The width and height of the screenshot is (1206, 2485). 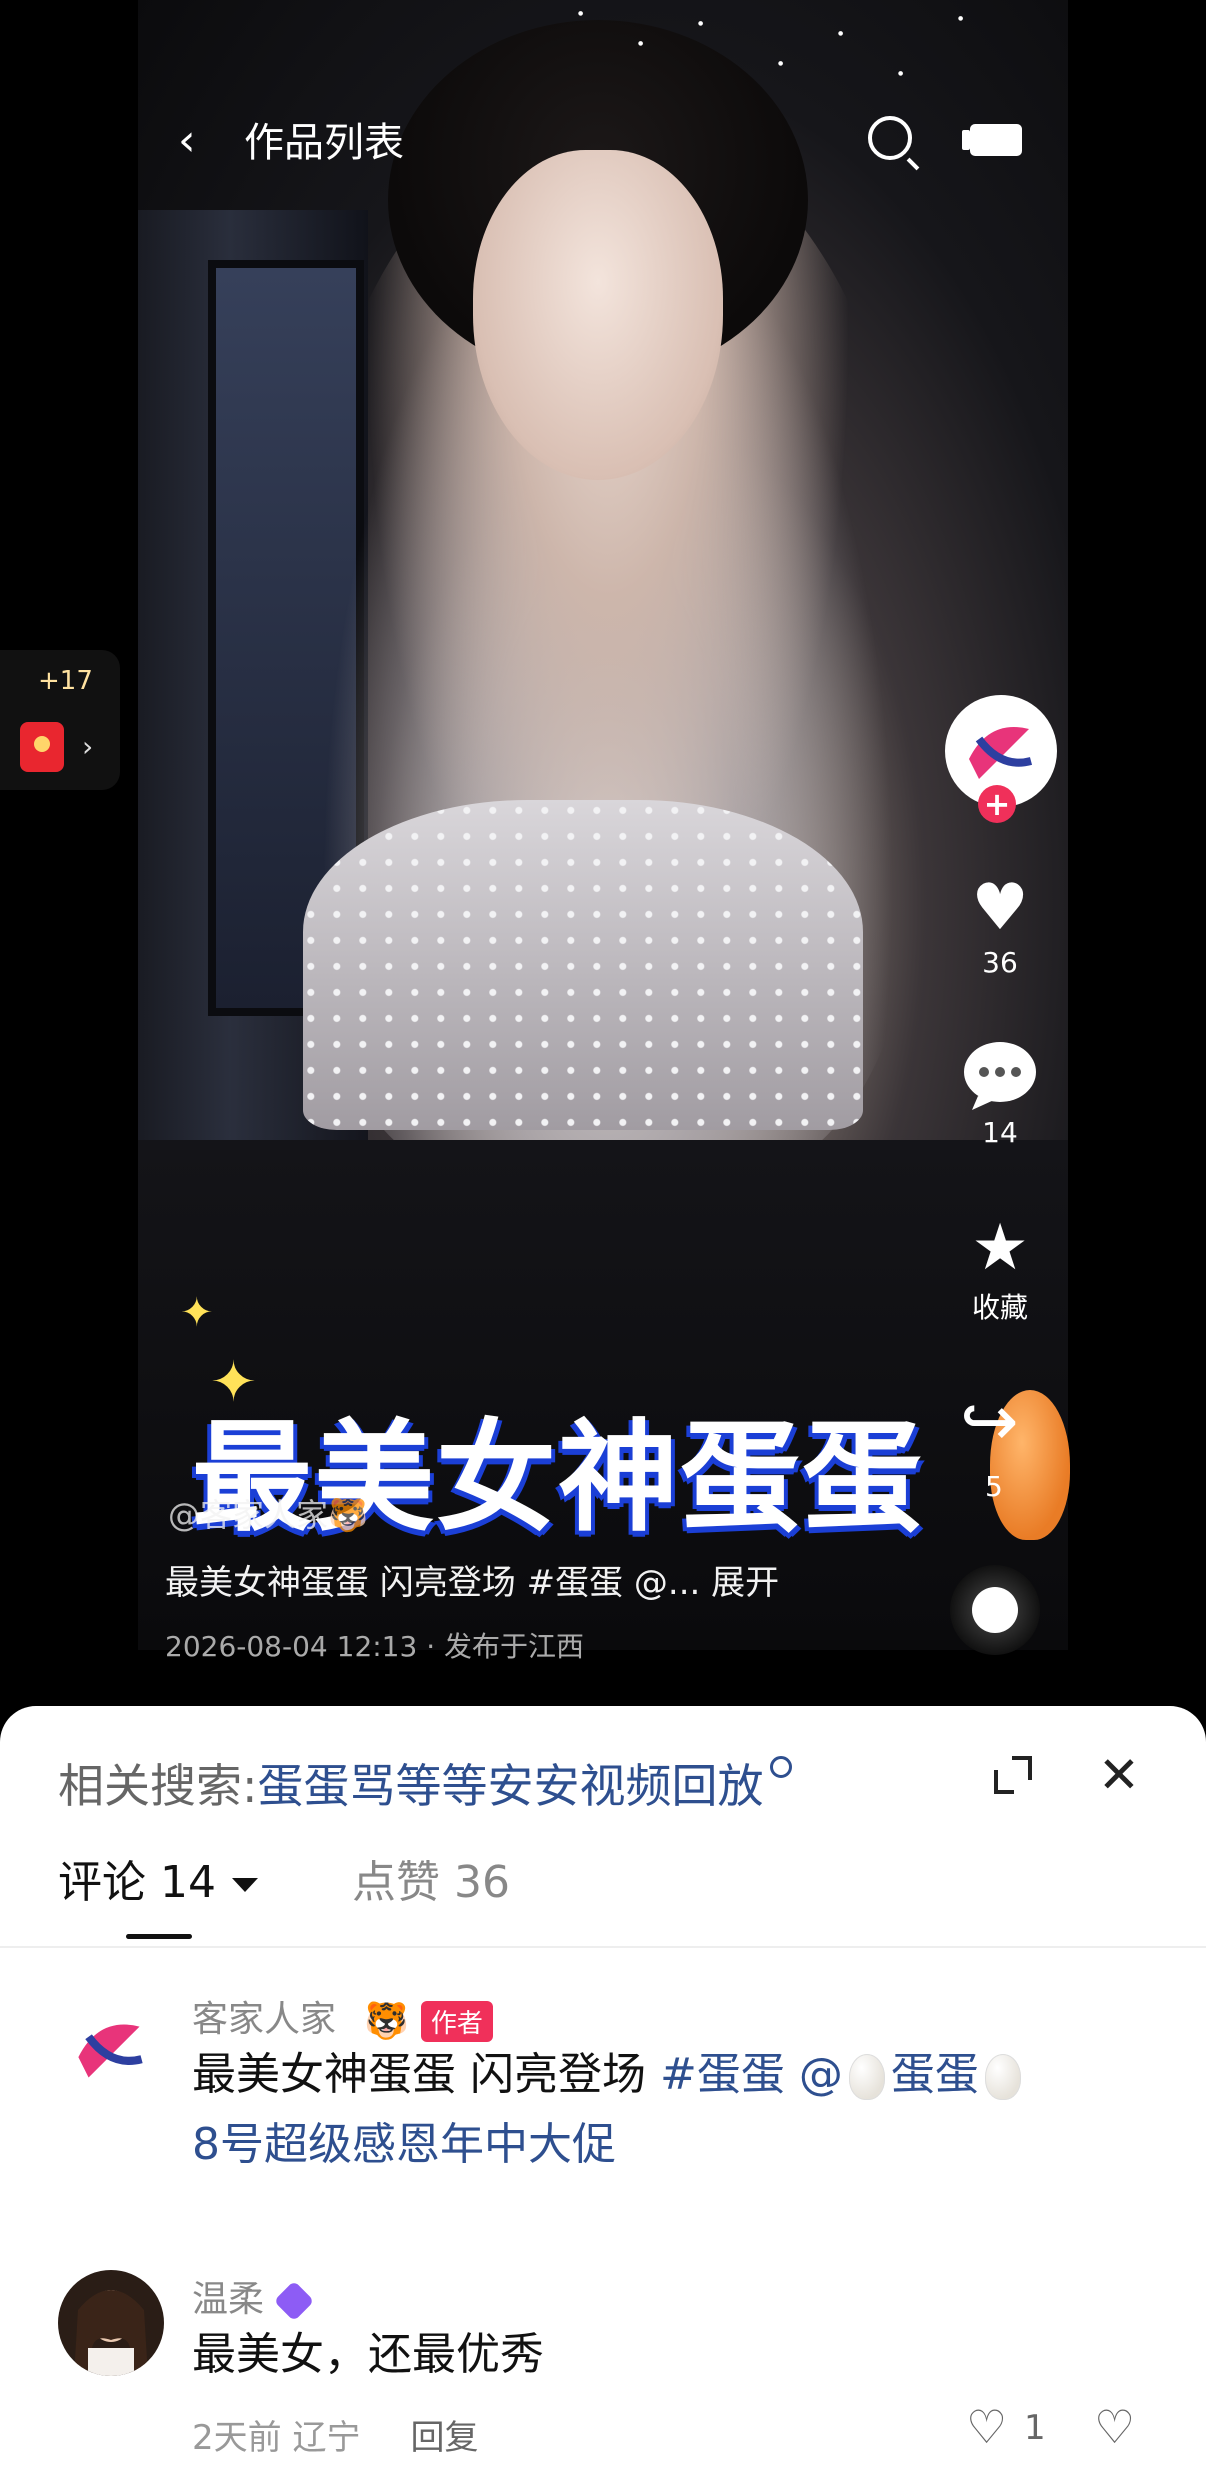 I want to click on tab-comments: 评论 14, so click(x=158, y=1878).